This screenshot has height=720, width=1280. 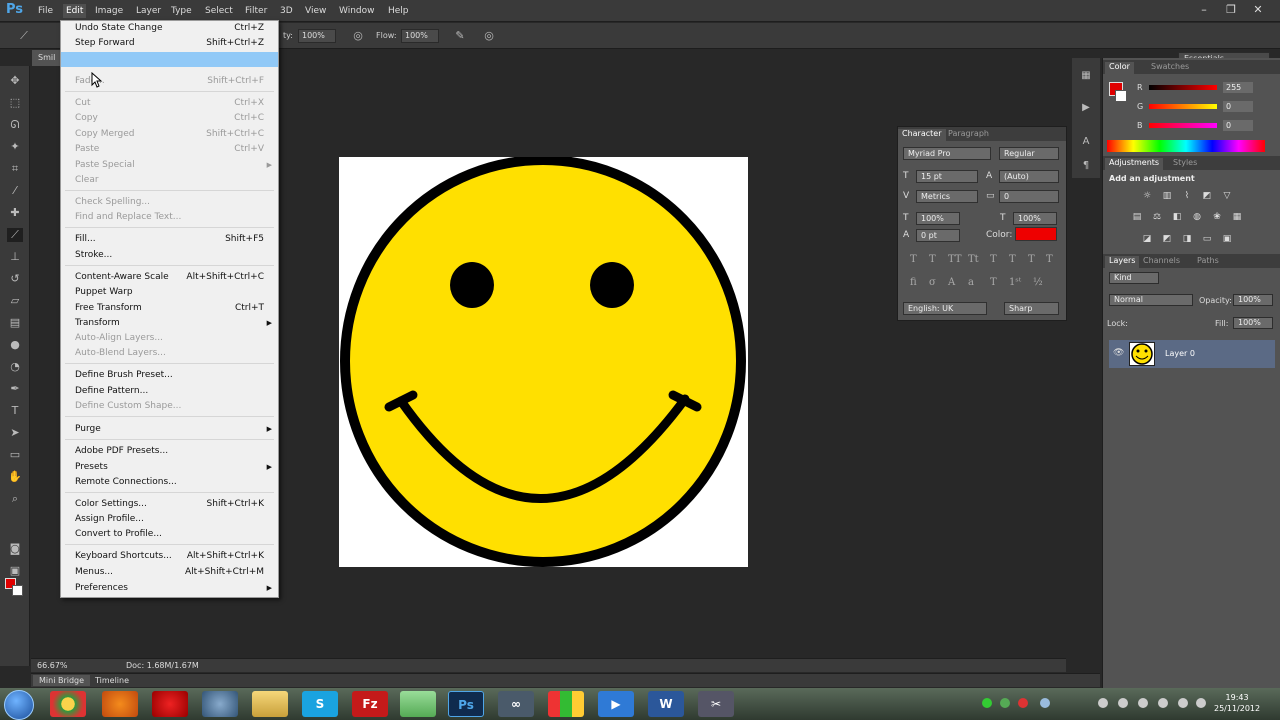 I want to click on baseline-shift-field: 0 pt, so click(x=938, y=235).